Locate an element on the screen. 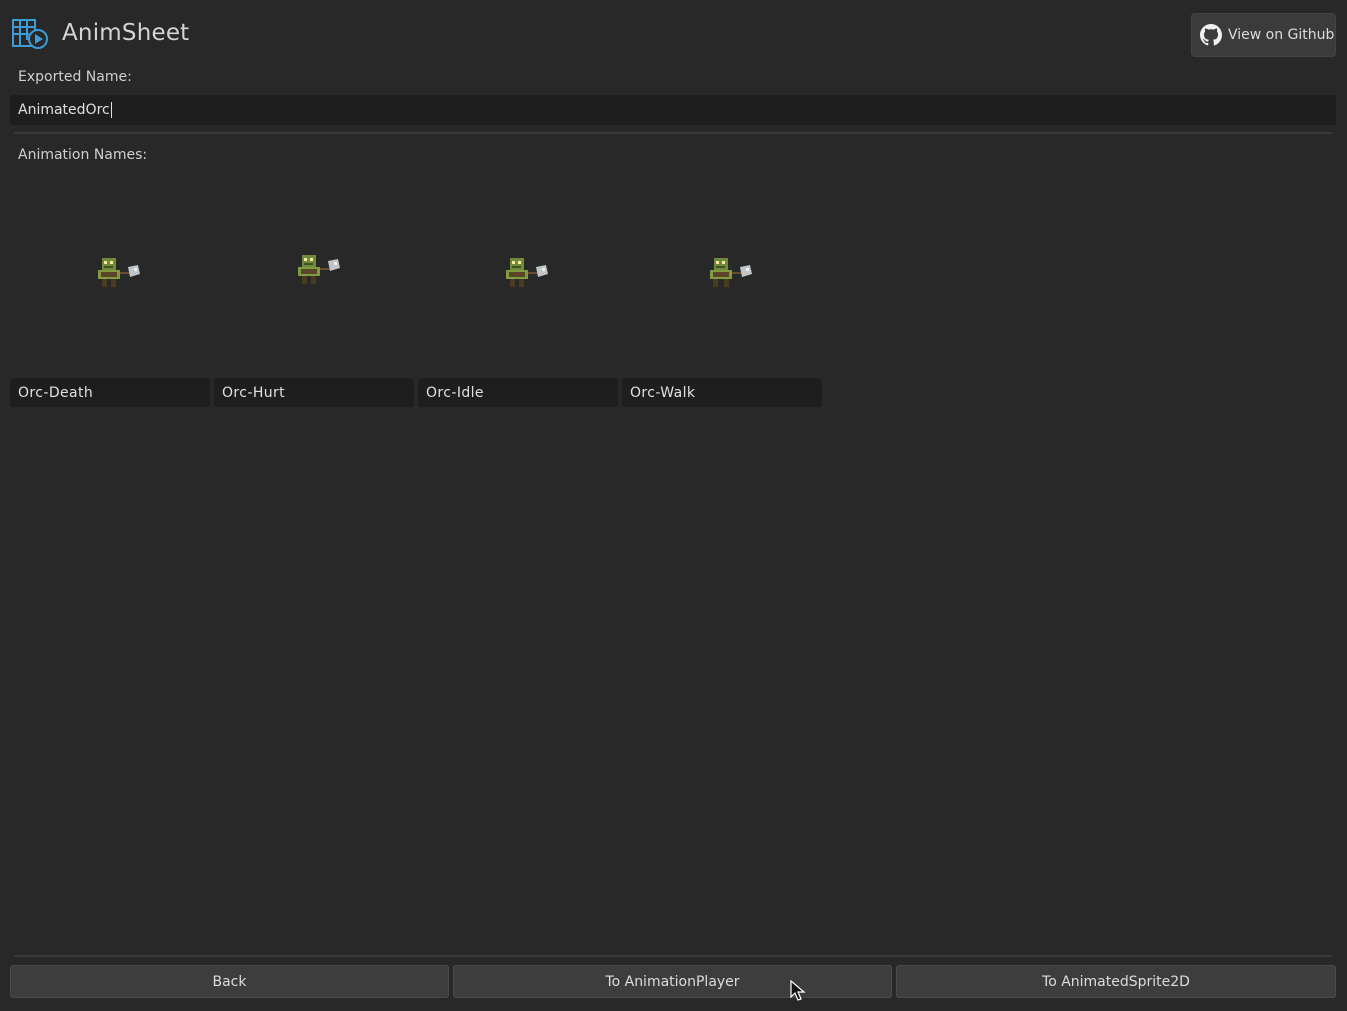 The image size is (1347, 1011). animation-card-orc-death: Orc-Death is located at coordinates (110, 289).